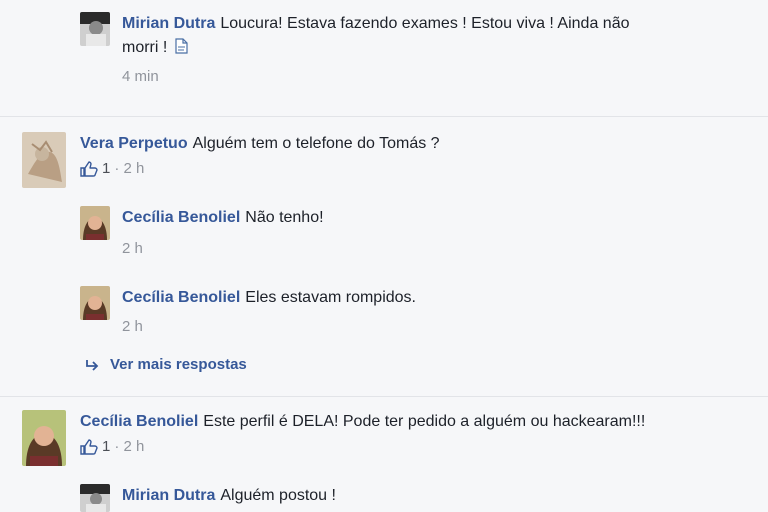 The image size is (768, 512). Describe the element at coordinates (284, 368) in the screenshot. I see `view-more-replies: Ver mais respostas` at that location.